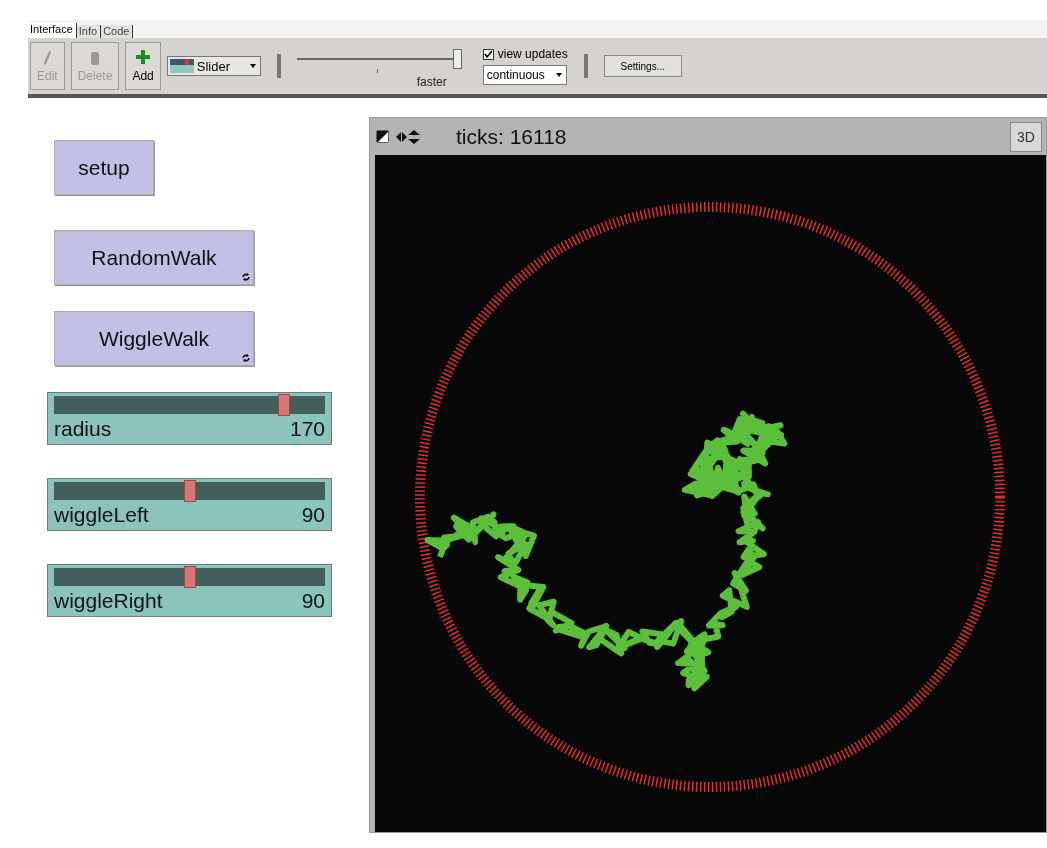 The image size is (1047, 848). What do you see at coordinates (117, 31) in the screenshot?
I see `tab: Code` at bounding box center [117, 31].